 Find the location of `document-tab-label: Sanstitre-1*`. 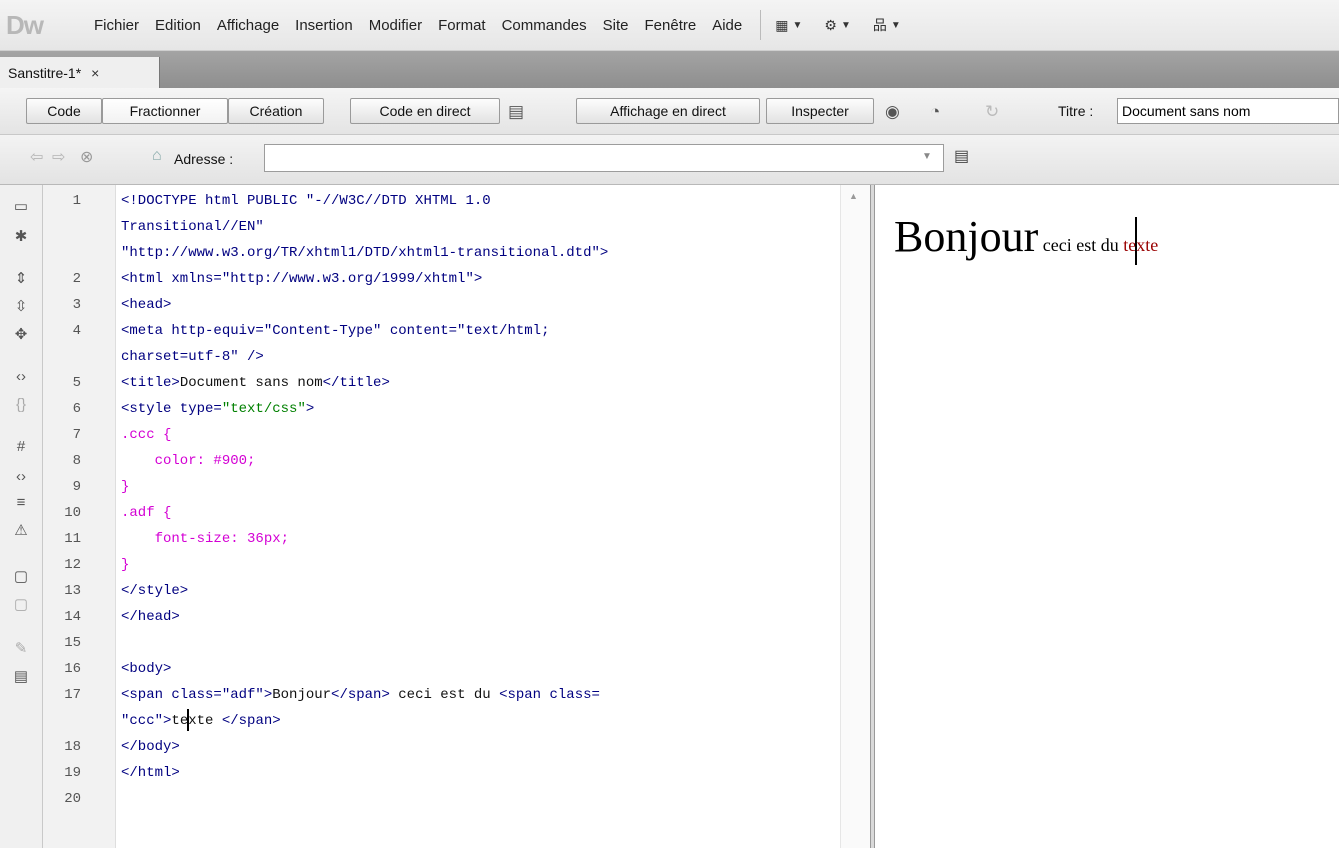

document-tab-label: Sanstitre-1* is located at coordinates (45, 72).